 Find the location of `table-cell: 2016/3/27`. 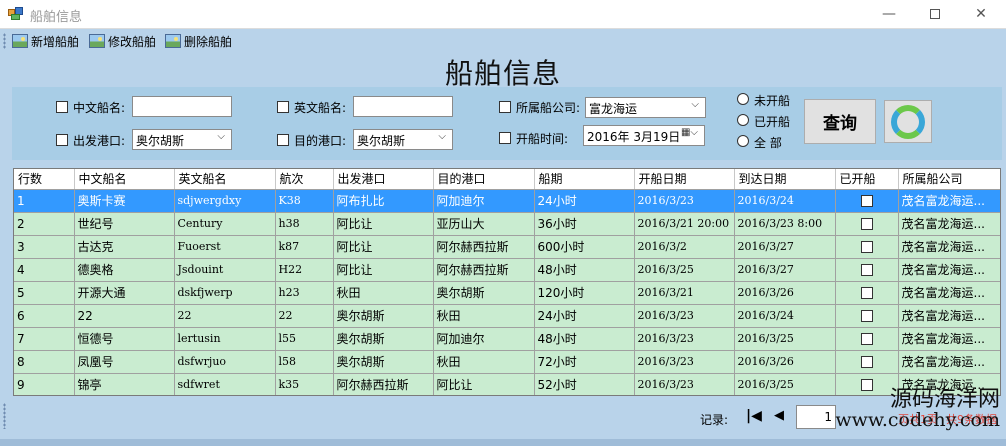

table-cell: 2016/3/27 is located at coordinates (785, 247).